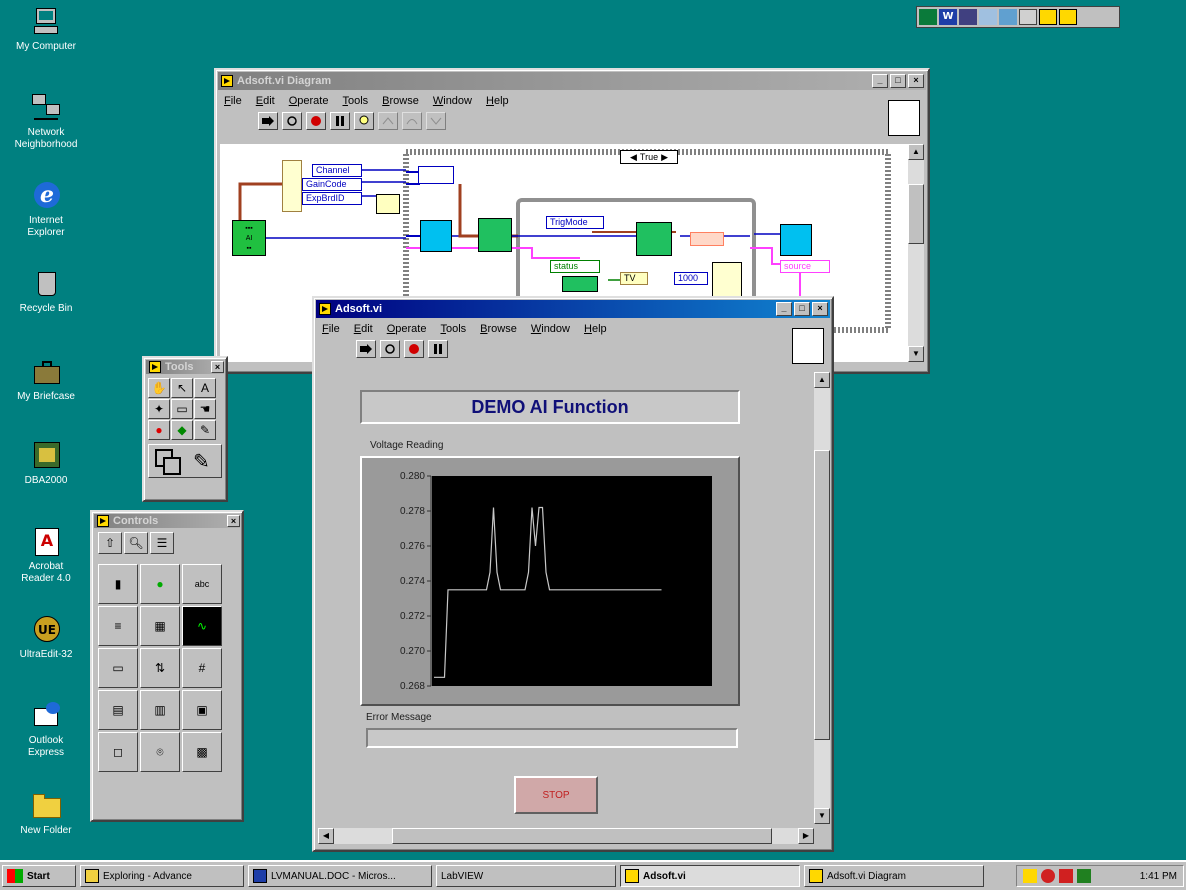 This screenshot has height=890, width=1186. Describe the element at coordinates (159, 388) in the screenshot. I see `operate-hand-icon: ✋` at that location.